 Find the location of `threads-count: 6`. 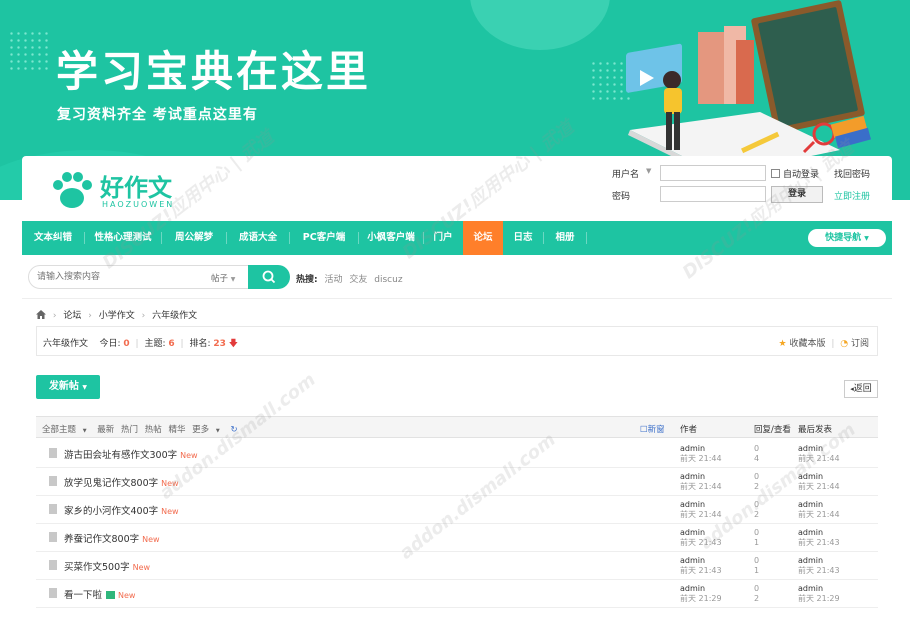

threads-count: 6 is located at coordinates (171, 344).